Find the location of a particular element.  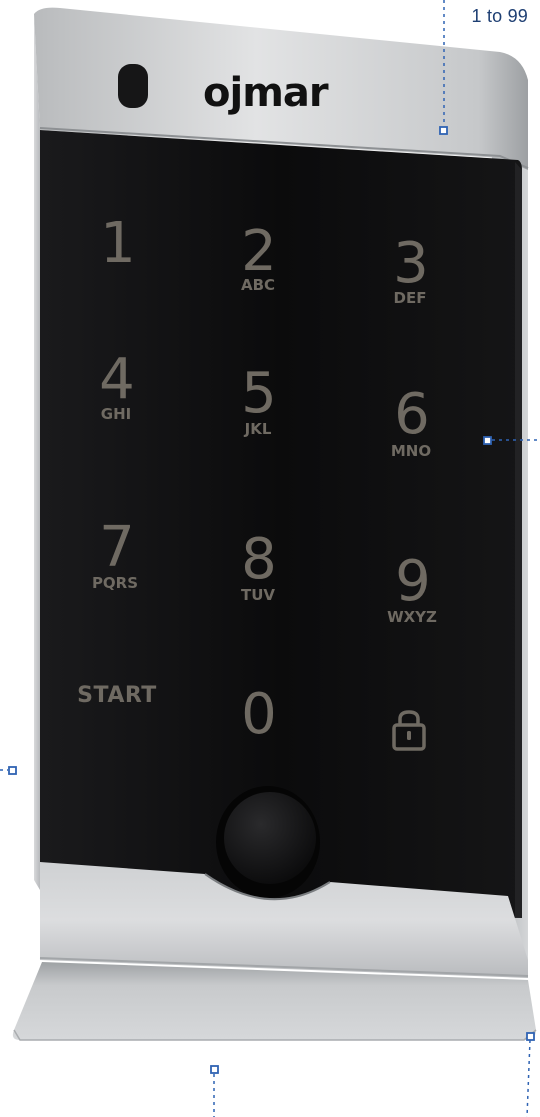

svg-text: 7 is located at coordinates (117, 547).